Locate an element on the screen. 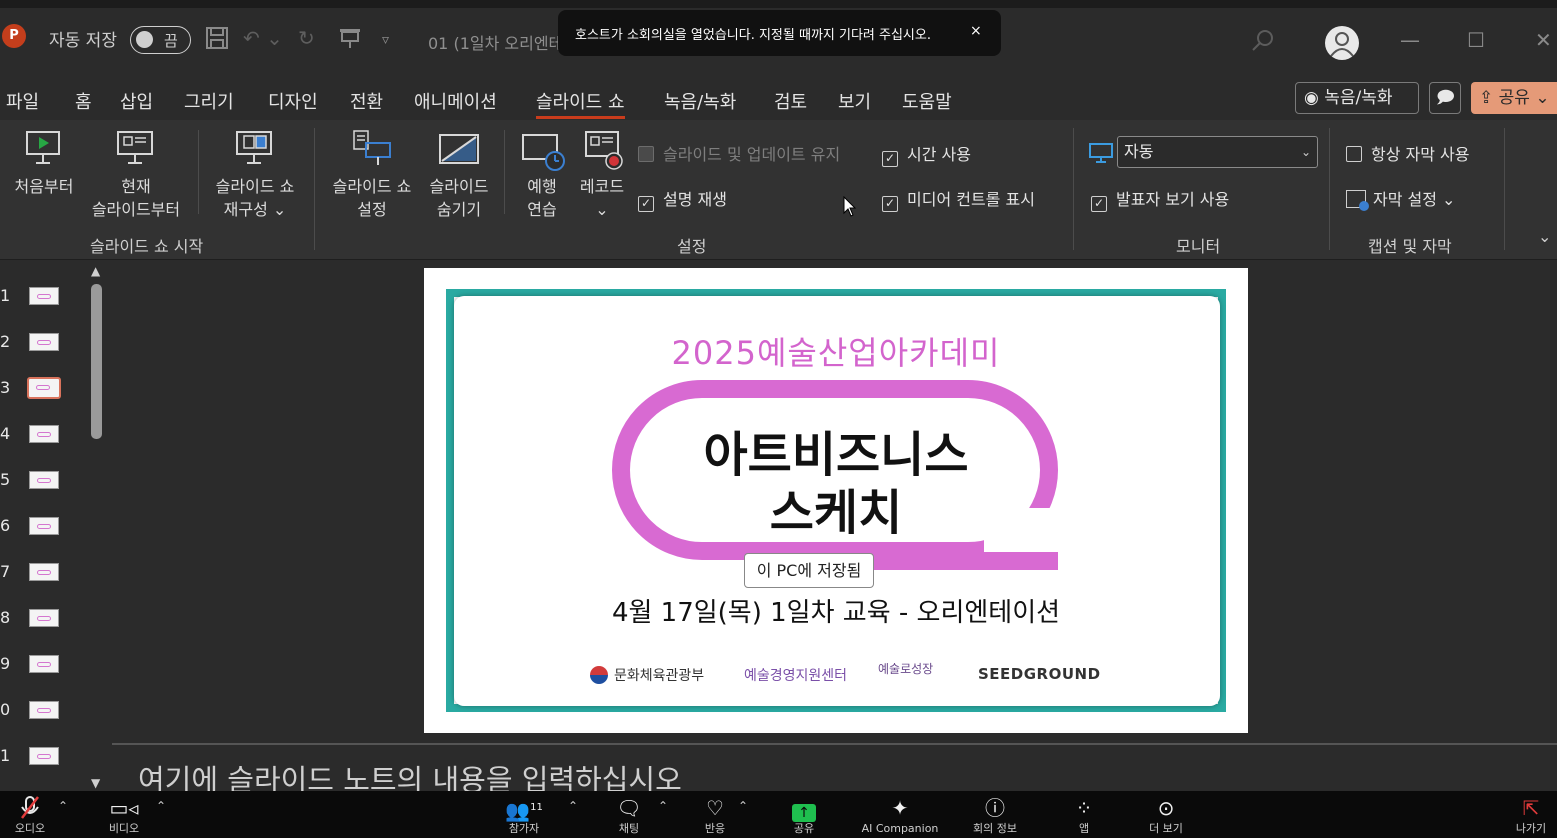 The image size is (1557, 838). tab-recording: 녹음/녹화 is located at coordinates (700, 101).